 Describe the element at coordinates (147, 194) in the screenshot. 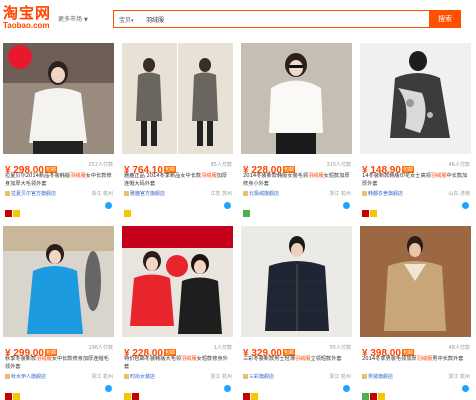

I see `shop-link: 雅鹿官方旗舰店` at that location.